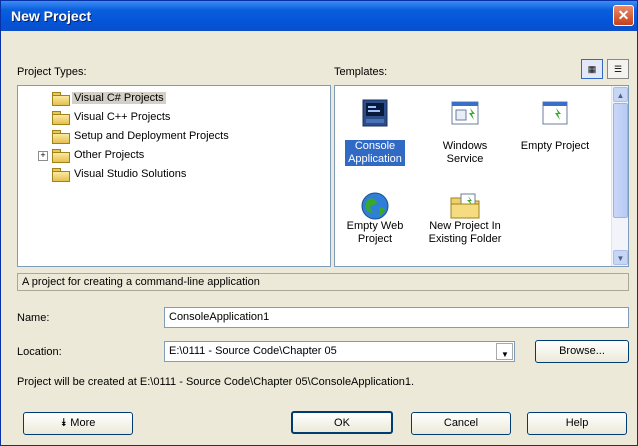  Describe the element at coordinates (39, 352) in the screenshot. I see `location-label: Location:` at that location.